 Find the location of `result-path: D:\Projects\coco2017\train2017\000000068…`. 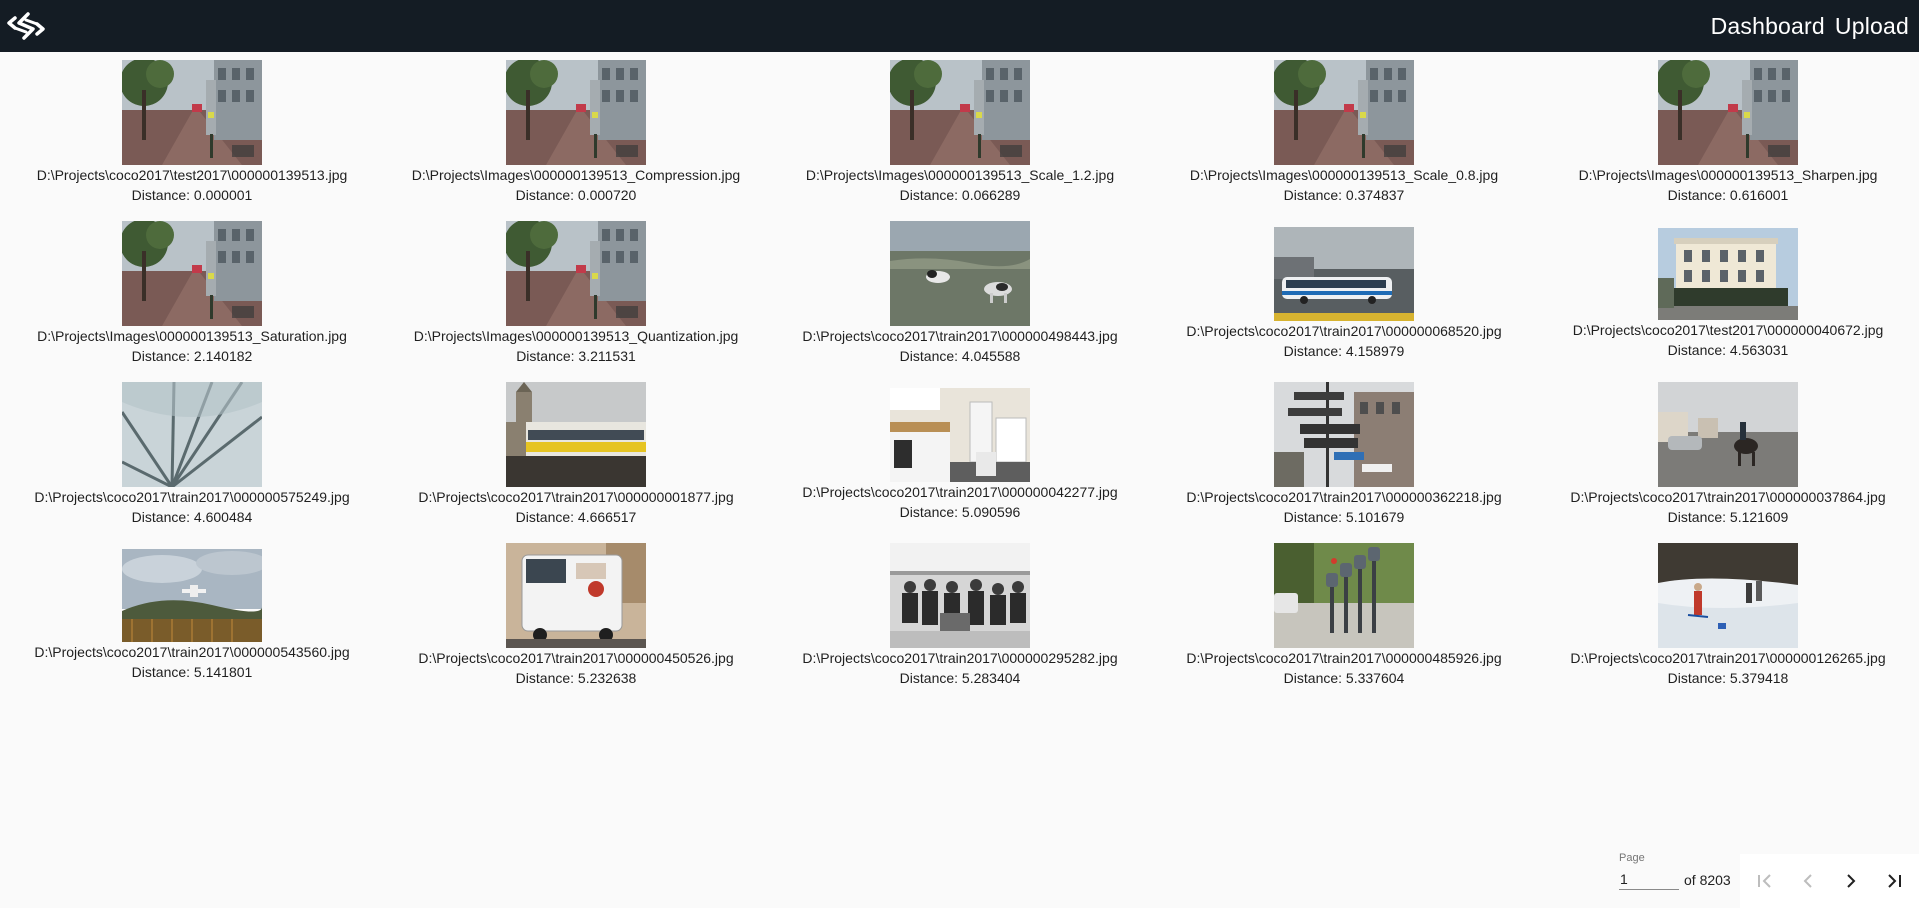

result-path: D:\Projects\coco2017\train2017\000000068… is located at coordinates (1344, 330).